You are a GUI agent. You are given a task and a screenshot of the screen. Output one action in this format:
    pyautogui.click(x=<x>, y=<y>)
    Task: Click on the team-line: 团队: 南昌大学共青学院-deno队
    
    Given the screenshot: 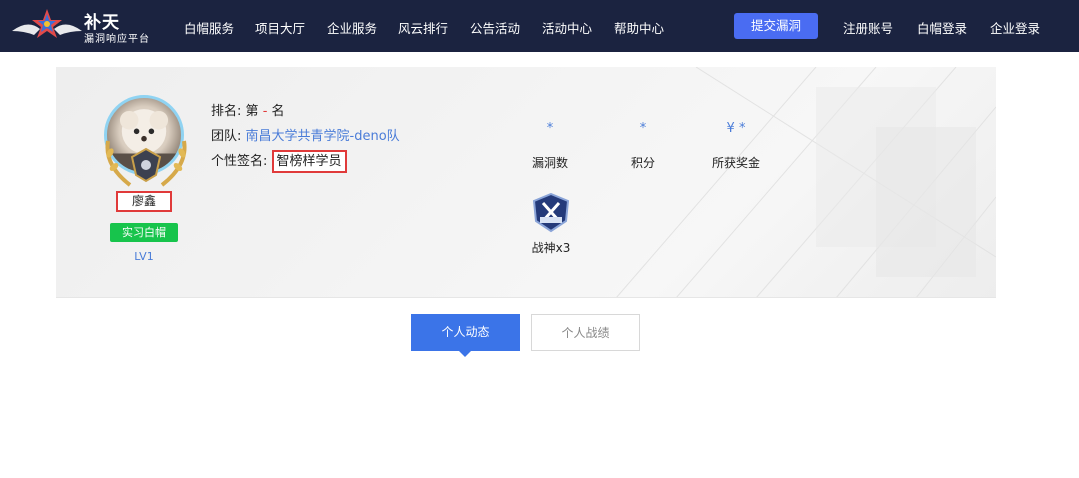 What is the action you would take?
    pyautogui.click(x=305, y=134)
    